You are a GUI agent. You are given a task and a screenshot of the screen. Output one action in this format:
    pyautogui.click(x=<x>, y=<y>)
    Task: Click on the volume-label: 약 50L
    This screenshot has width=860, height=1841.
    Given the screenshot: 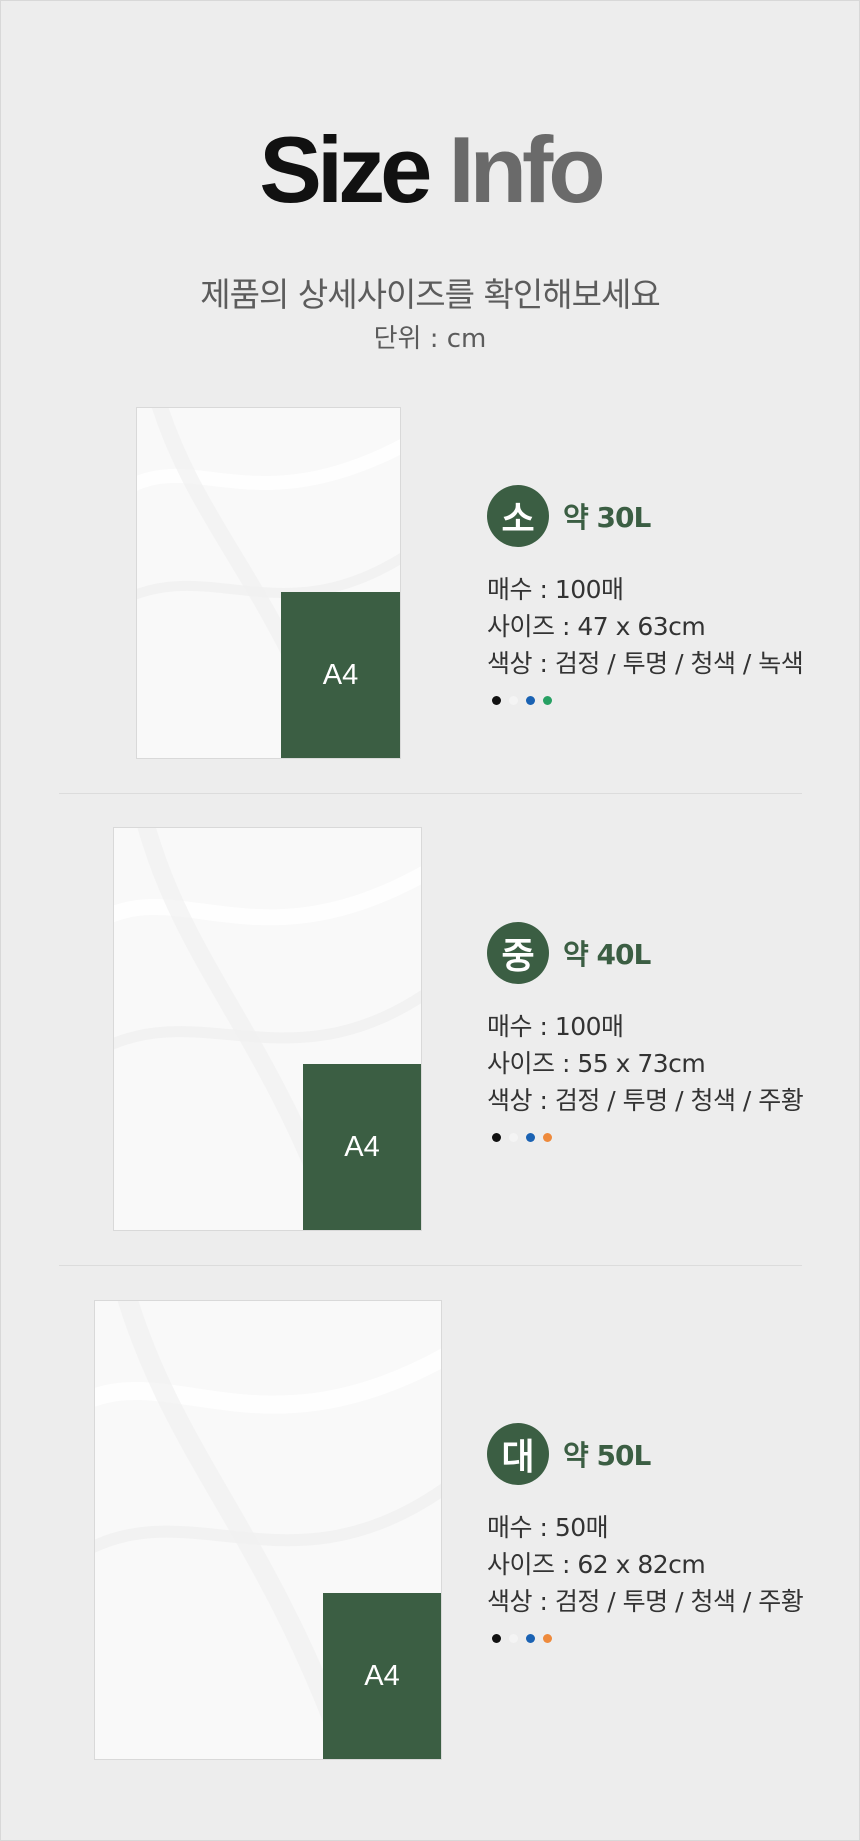 What is the action you would take?
    pyautogui.click(x=607, y=1455)
    